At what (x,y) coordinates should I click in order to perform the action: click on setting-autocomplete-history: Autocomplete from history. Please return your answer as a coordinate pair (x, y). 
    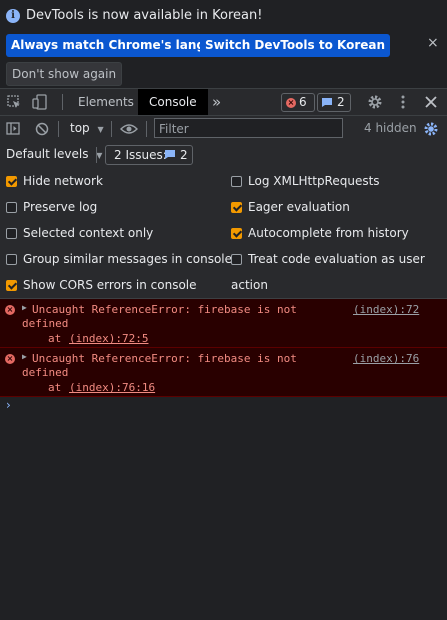
    Looking at the image, I should click on (339, 233).